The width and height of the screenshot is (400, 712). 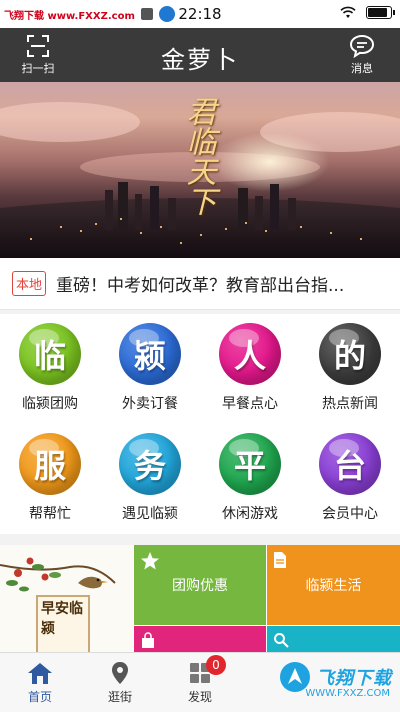 What do you see at coordinates (119, 697) in the screenshot?
I see `tab-label: 逛街` at bounding box center [119, 697].